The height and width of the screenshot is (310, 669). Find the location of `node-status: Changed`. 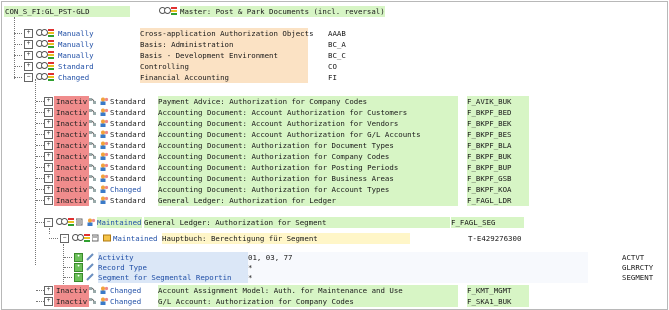

node-status: Changed is located at coordinates (73, 77).